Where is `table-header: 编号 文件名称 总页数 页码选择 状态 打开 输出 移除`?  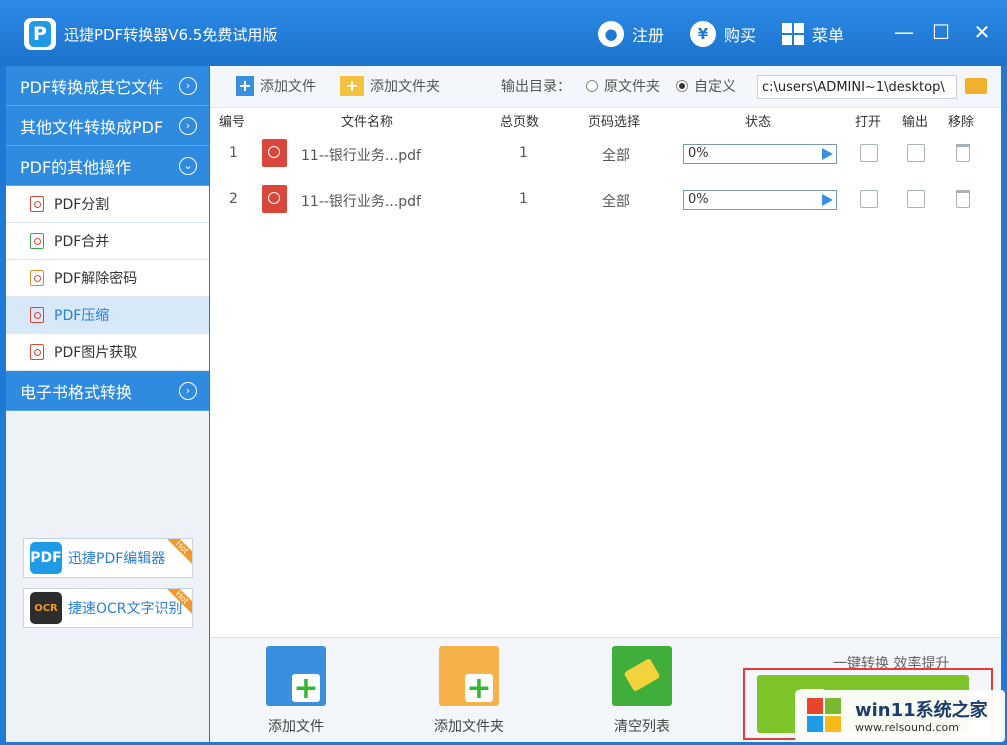 table-header: 编号 文件名称 总页数 页码选择 状态 打开 输出 移除 is located at coordinates (605, 119).